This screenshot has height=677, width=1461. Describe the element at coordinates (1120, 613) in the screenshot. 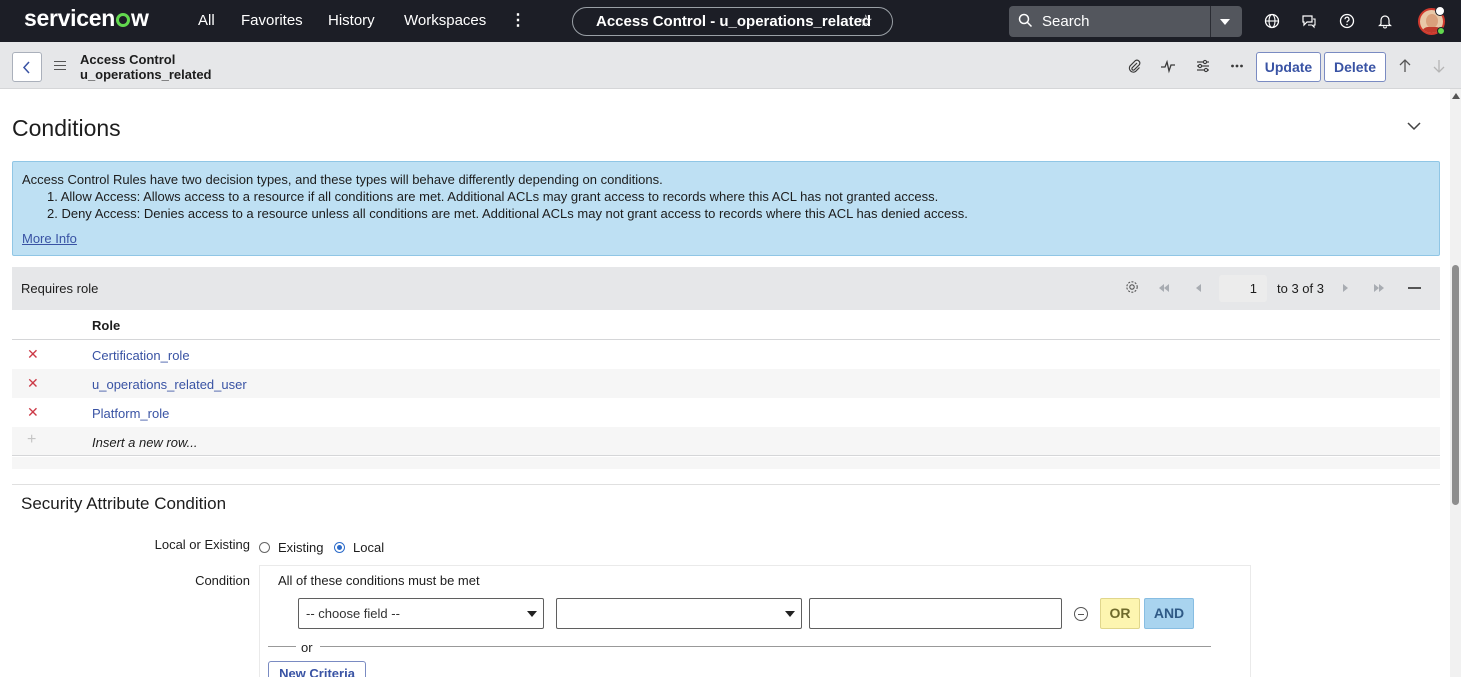

I see `or-button: OR` at that location.